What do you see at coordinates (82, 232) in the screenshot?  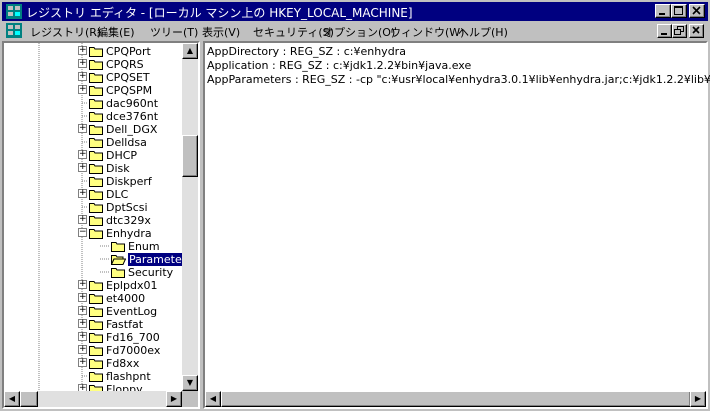 I see `collapse-icon: −` at bounding box center [82, 232].